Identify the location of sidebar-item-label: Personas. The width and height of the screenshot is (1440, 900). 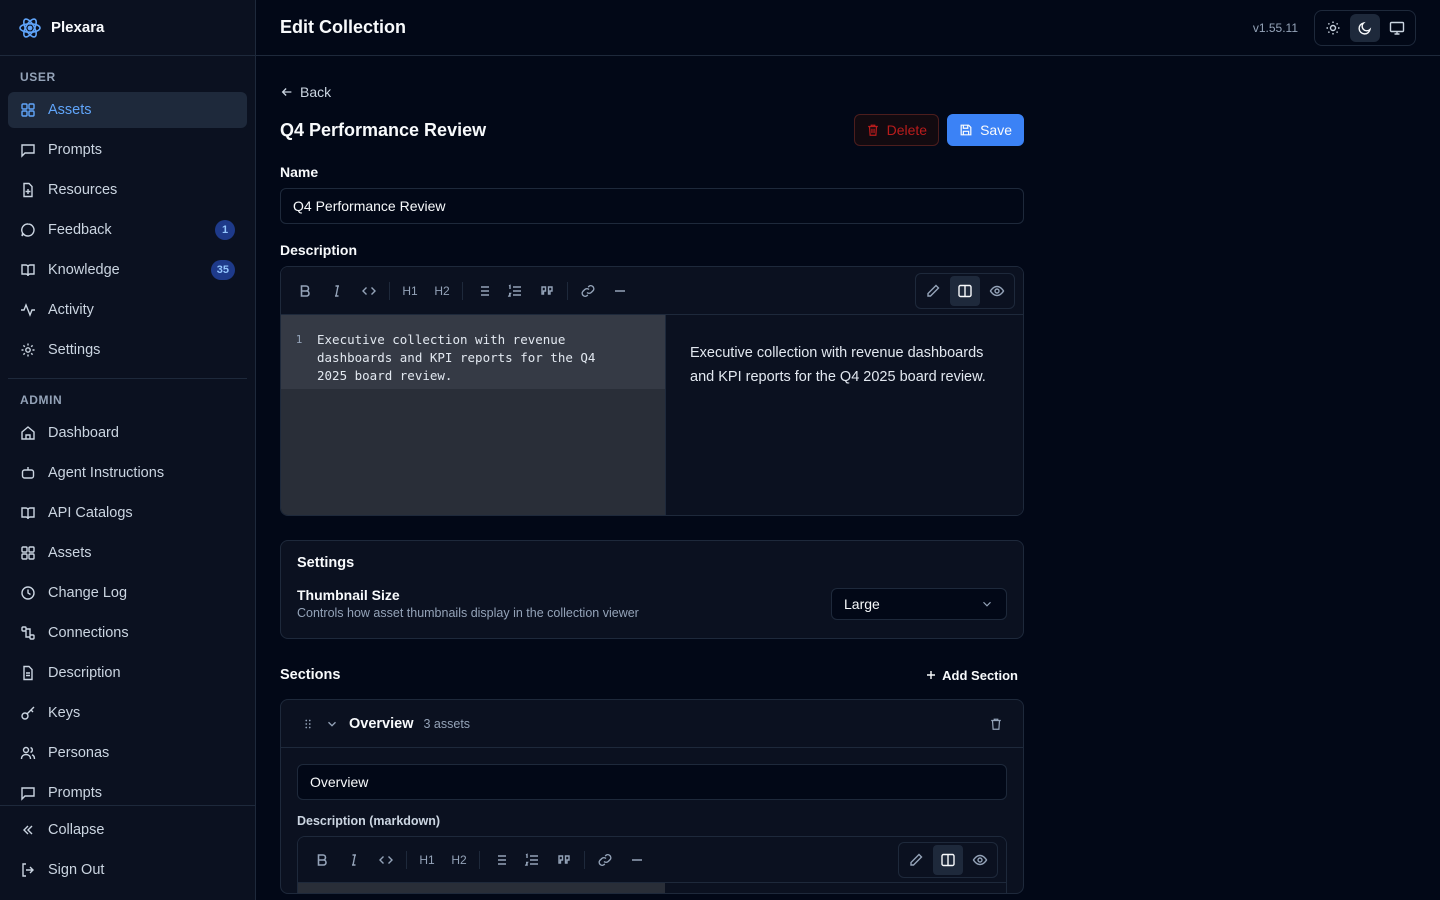
(79, 753).